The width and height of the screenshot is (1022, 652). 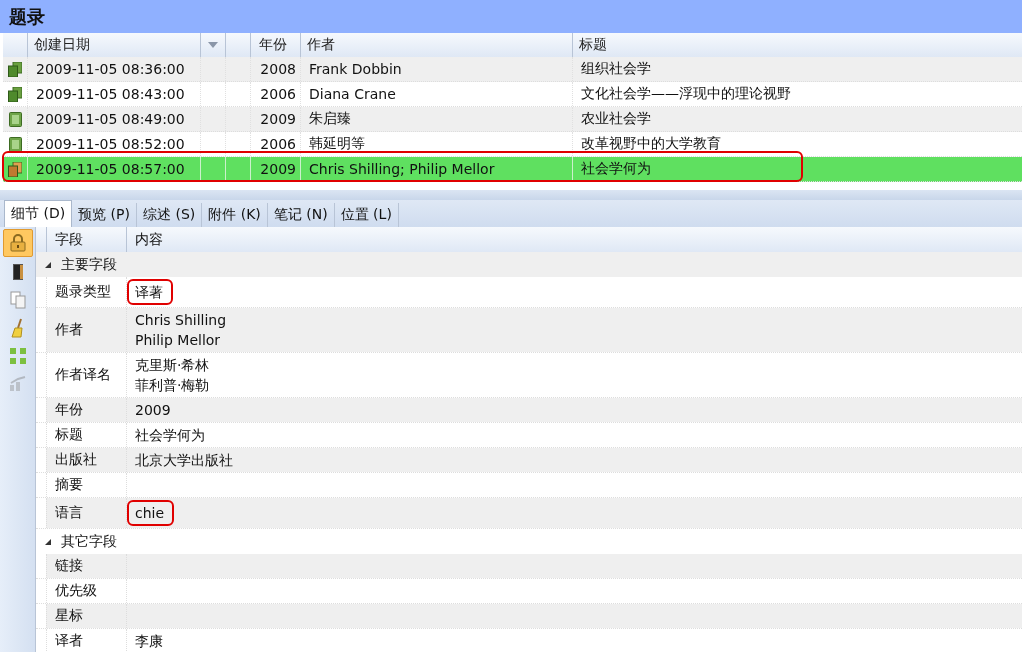 What do you see at coordinates (178, 340) in the screenshot?
I see `field-value: Philip Mellor` at bounding box center [178, 340].